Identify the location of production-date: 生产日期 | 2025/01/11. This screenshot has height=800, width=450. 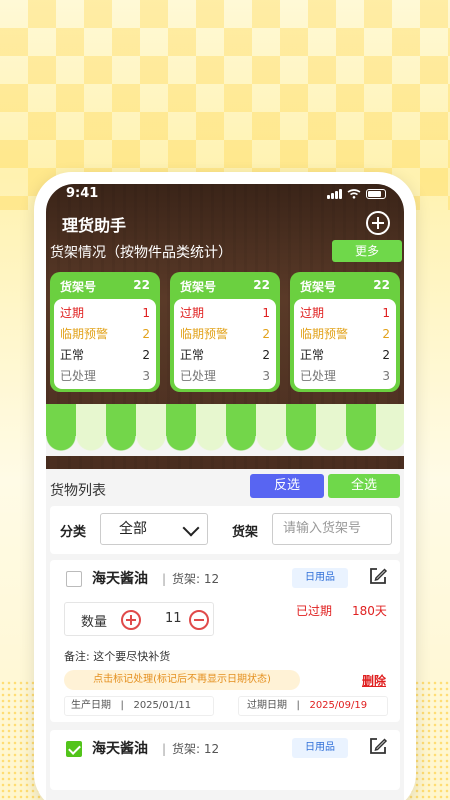
(139, 706).